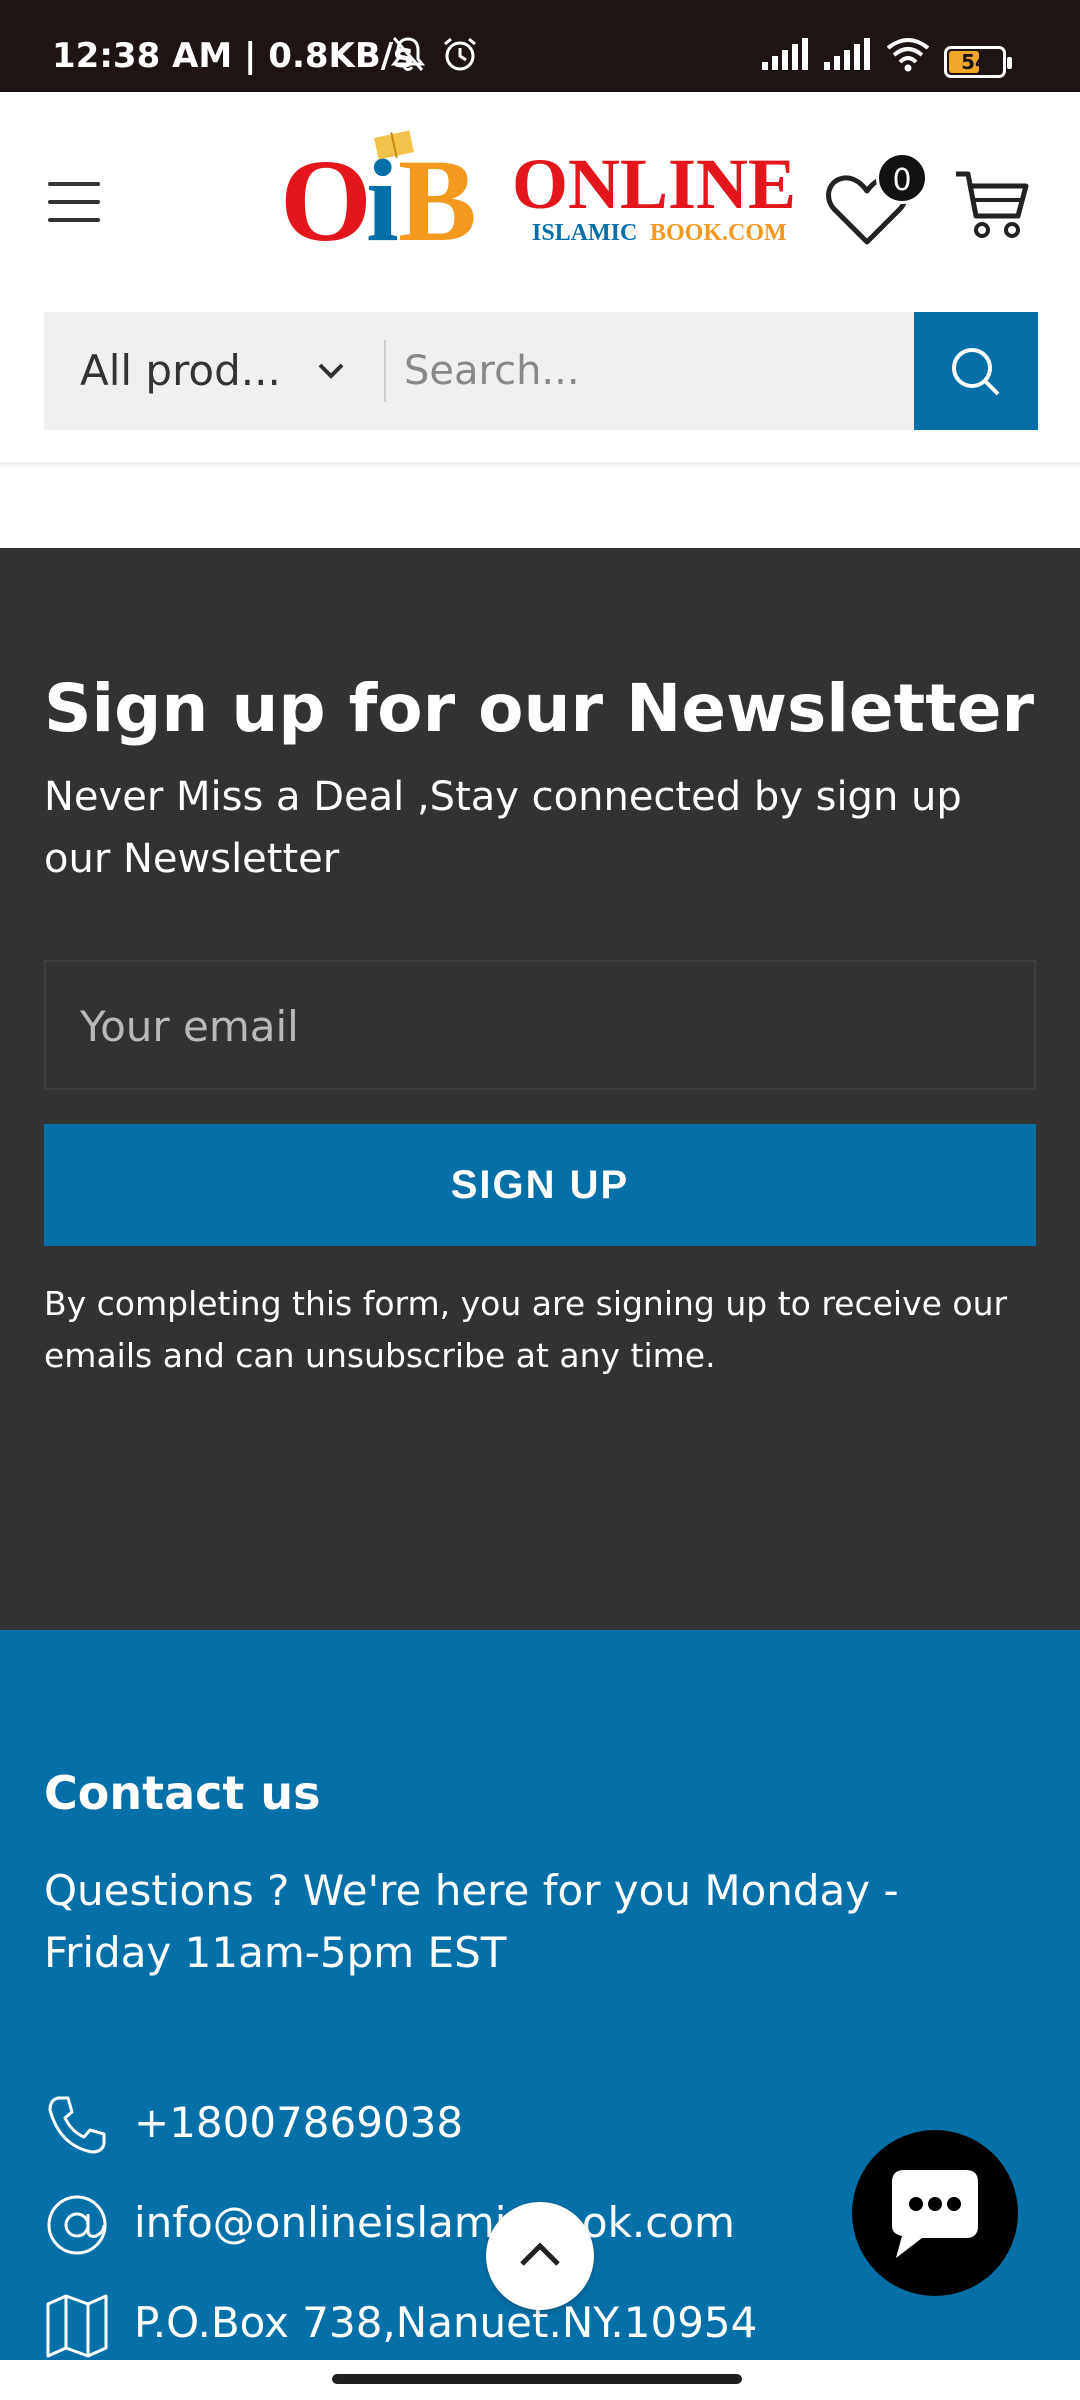 Image resolution: width=1080 pixels, height=2400 pixels. I want to click on contact-phone: +18007869038, so click(424, 2123).